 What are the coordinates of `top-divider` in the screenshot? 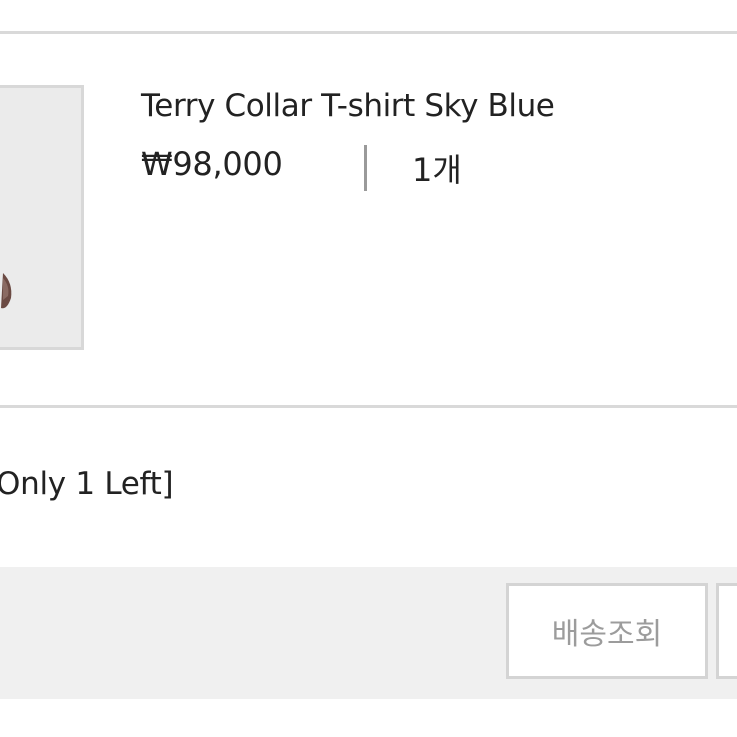 It's located at (368, 32).